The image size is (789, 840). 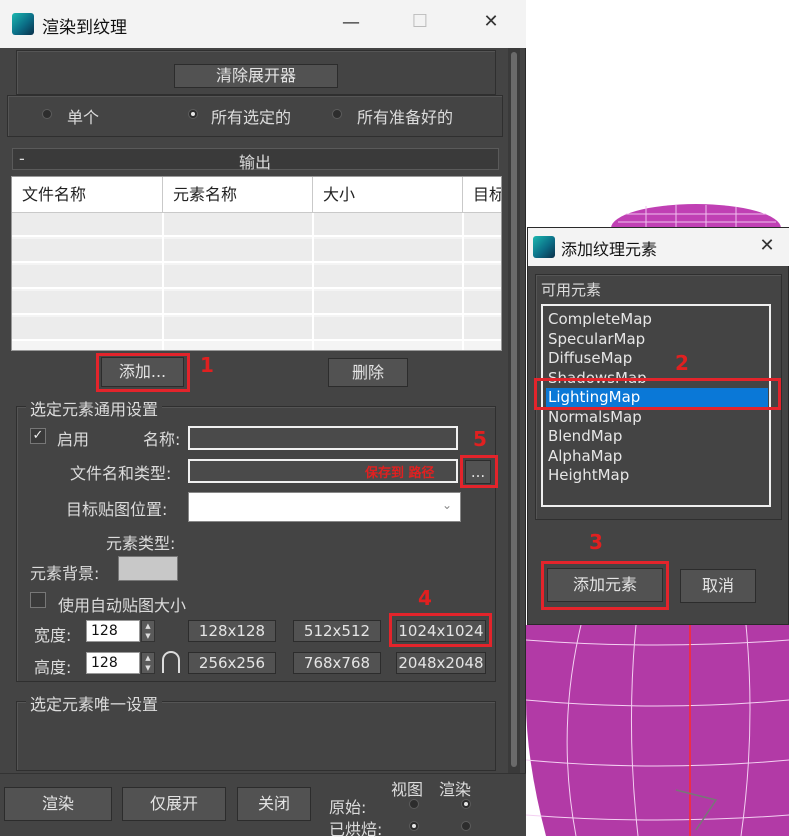 What do you see at coordinates (351, 22) in the screenshot?
I see `minimize-button: —` at bounding box center [351, 22].